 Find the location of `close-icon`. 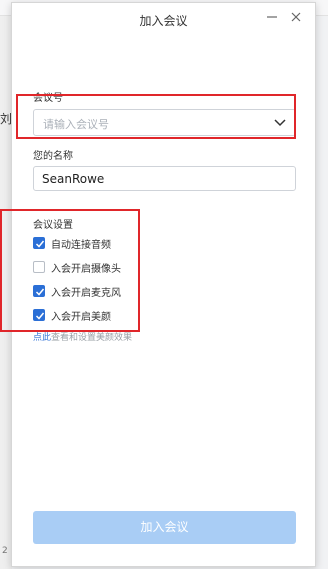

close-icon is located at coordinates (296, 18).